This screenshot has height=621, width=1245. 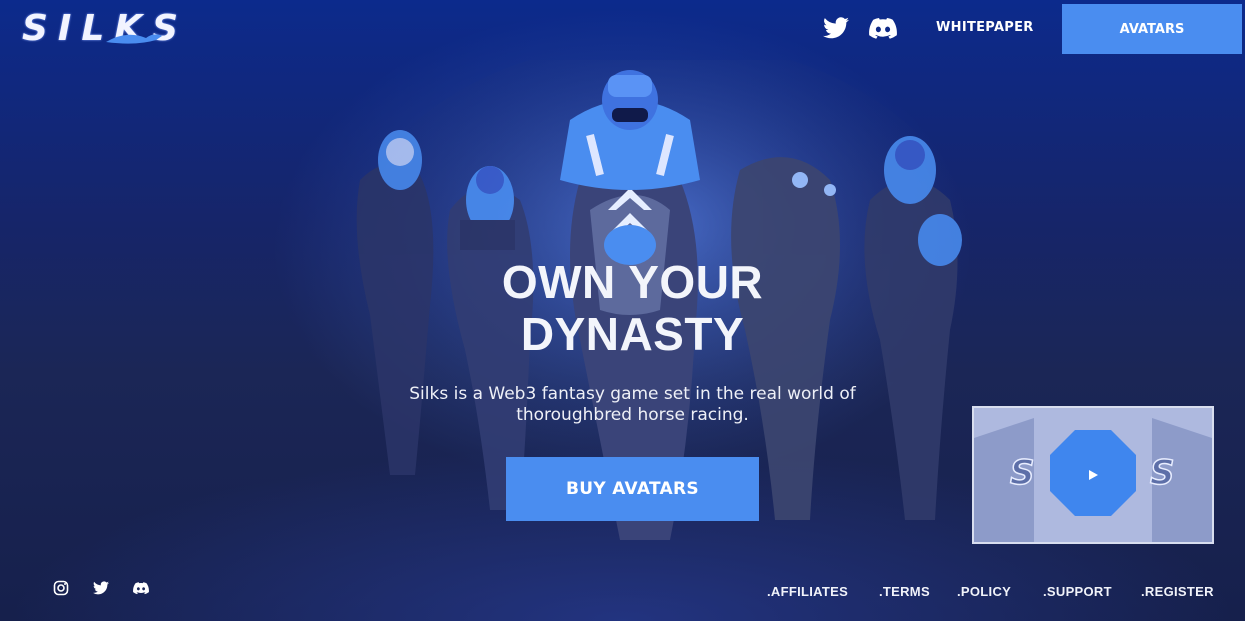 I want to click on footer-link-register: .REGISTER, so click(x=1177, y=591).